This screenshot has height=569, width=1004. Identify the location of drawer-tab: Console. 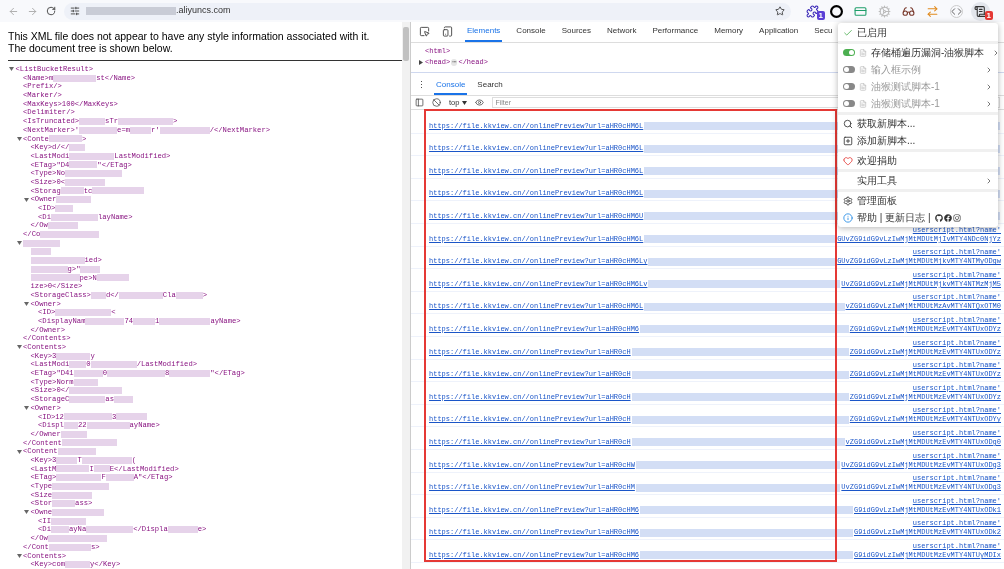
(451, 86).